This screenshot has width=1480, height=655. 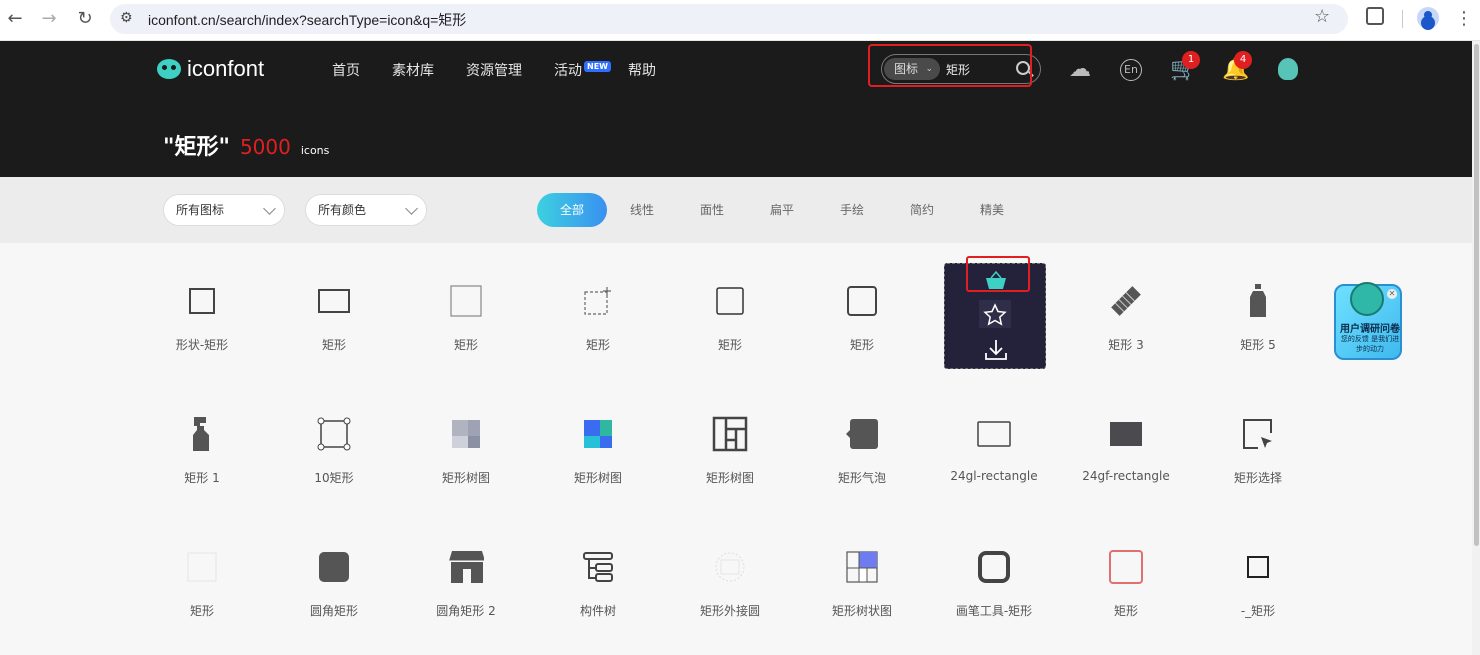 What do you see at coordinates (466, 575) in the screenshot?
I see `icon-card: 圆角矩形 2` at bounding box center [466, 575].